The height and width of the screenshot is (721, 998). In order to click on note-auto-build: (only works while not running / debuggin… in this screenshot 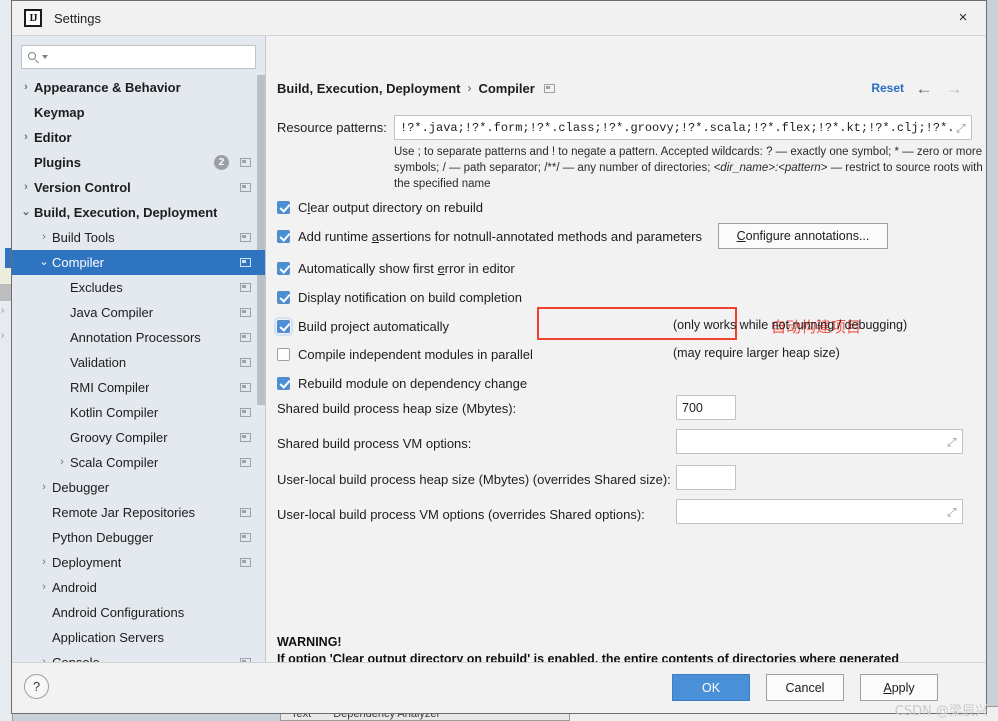, I will do `click(790, 325)`.